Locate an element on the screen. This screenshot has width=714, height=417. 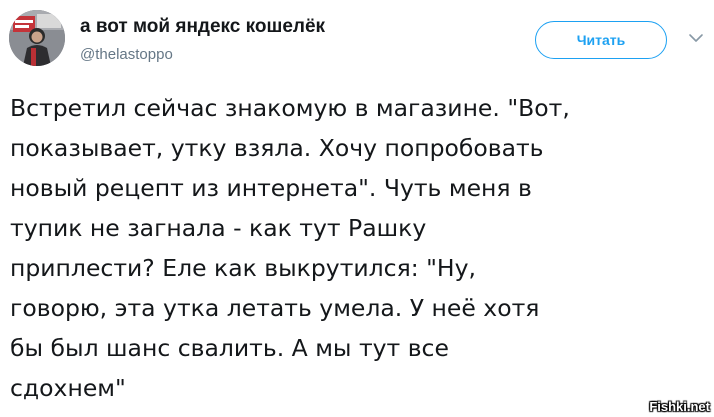
display-name: а вот мой яндекс кошелёк is located at coordinates (202, 27).